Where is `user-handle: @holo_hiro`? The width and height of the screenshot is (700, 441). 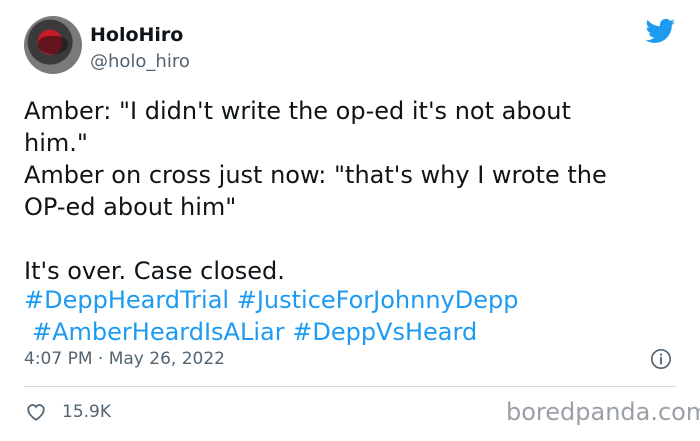 user-handle: @holo_hiro is located at coordinates (140, 61).